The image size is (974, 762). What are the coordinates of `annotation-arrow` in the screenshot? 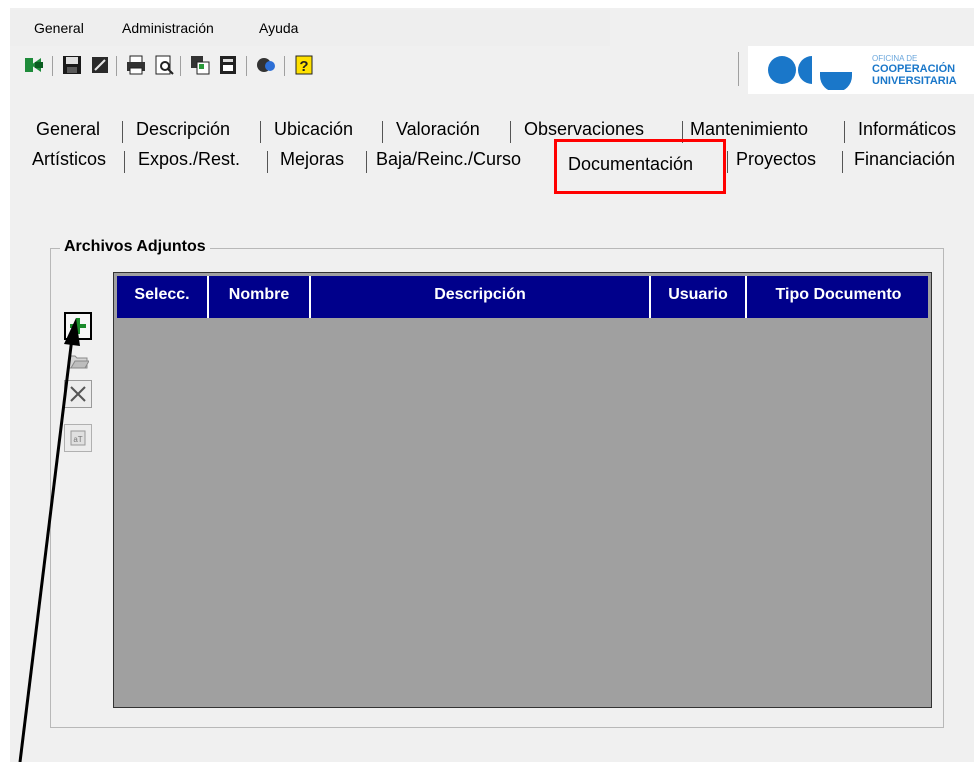 It's located at (49, 540).